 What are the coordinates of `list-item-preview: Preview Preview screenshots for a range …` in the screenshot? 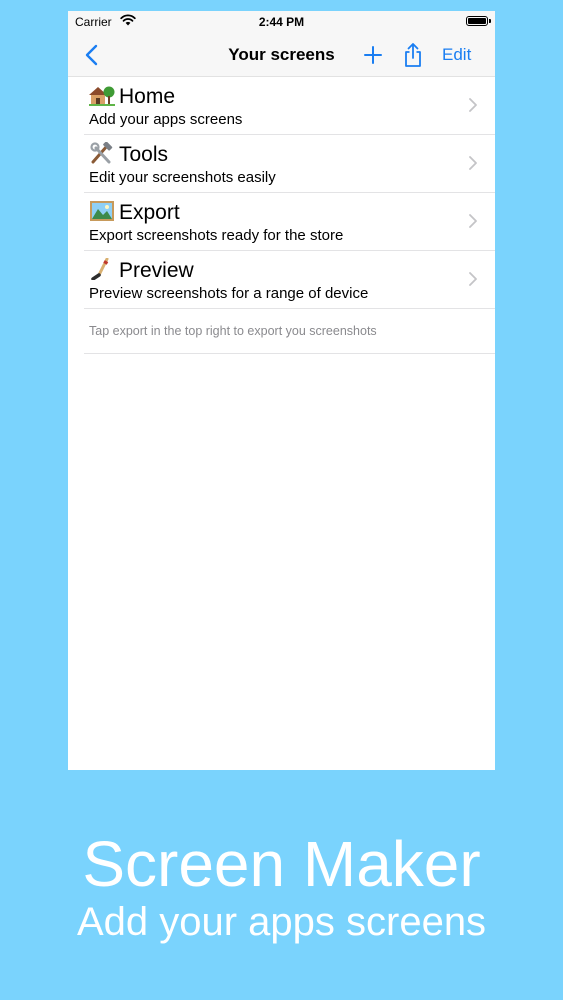 It's located at (289, 280).